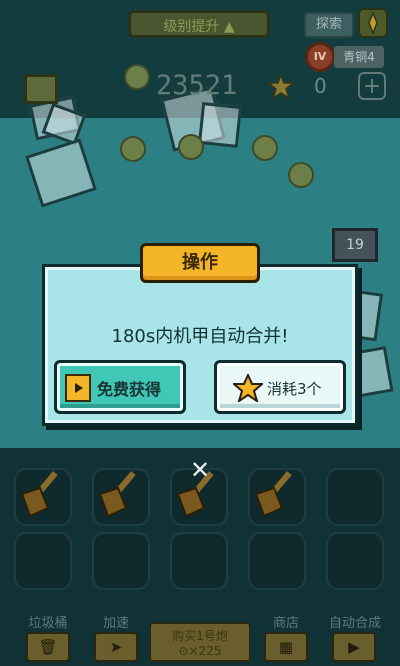  What do you see at coordinates (48, 623) in the screenshot?
I see `trash-label: 垃圾桶` at bounding box center [48, 623].